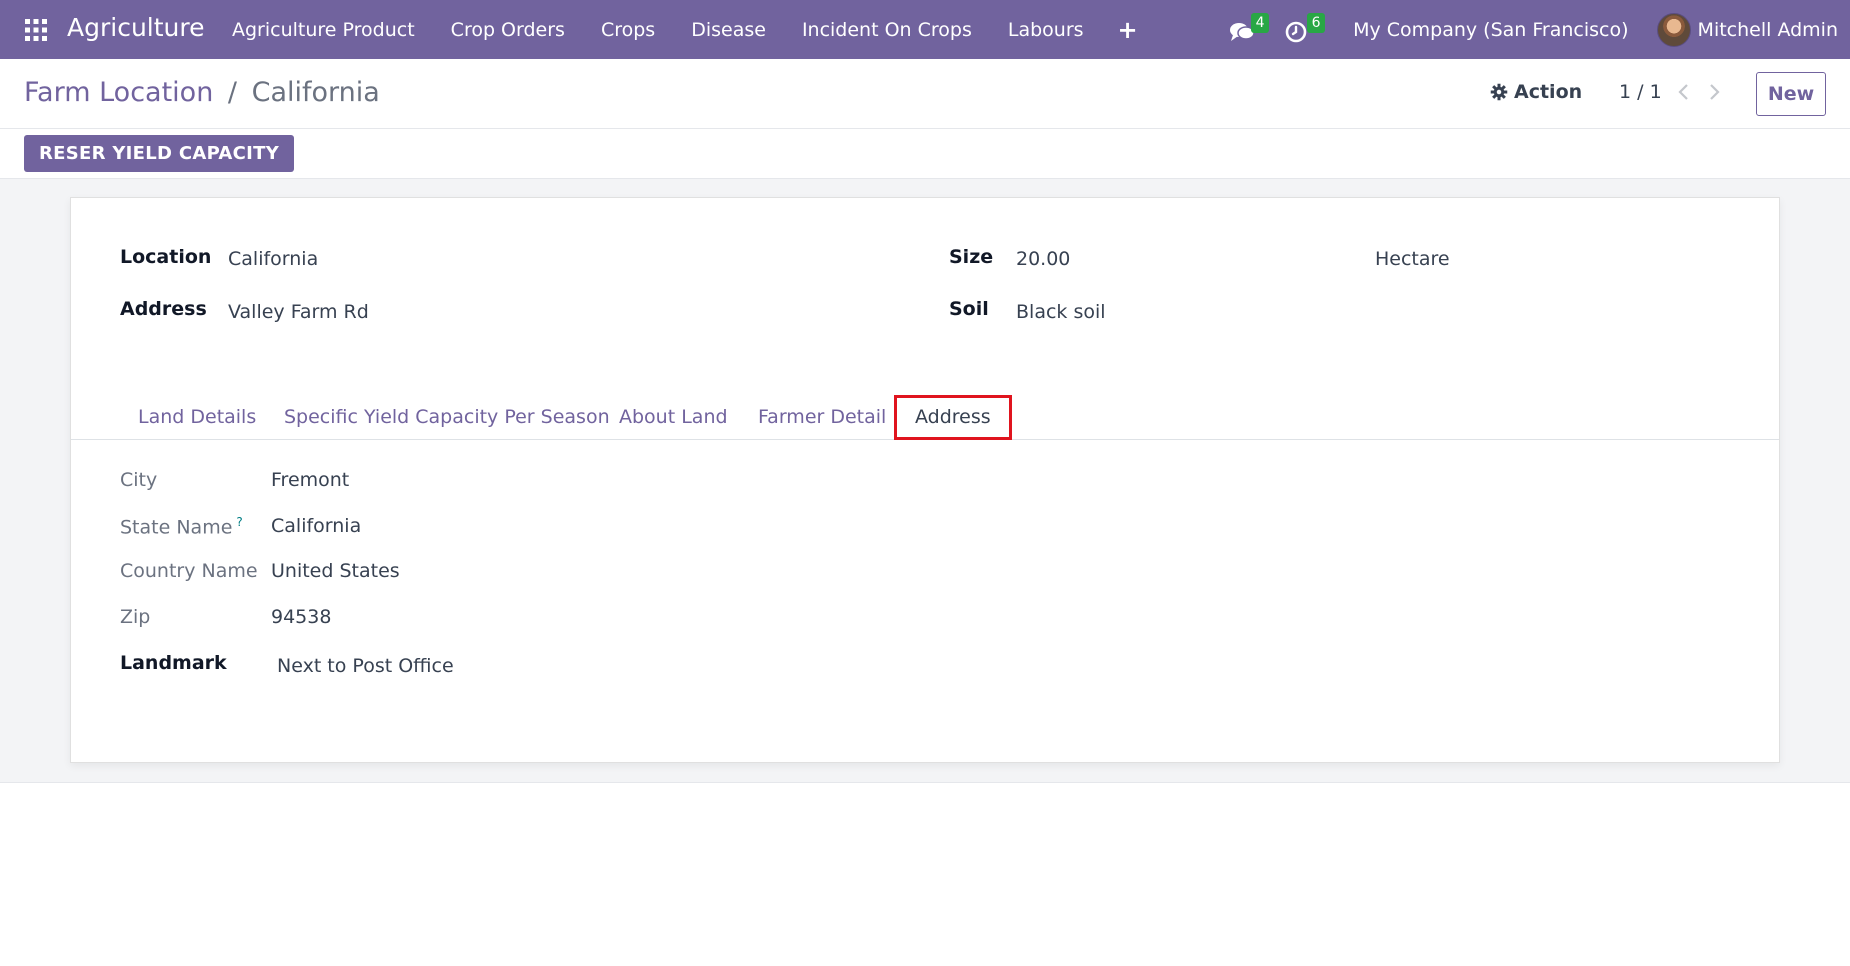 This screenshot has width=1850, height=966. What do you see at coordinates (298, 312) in the screenshot?
I see `address-value: Valley Farm Rd` at bounding box center [298, 312].